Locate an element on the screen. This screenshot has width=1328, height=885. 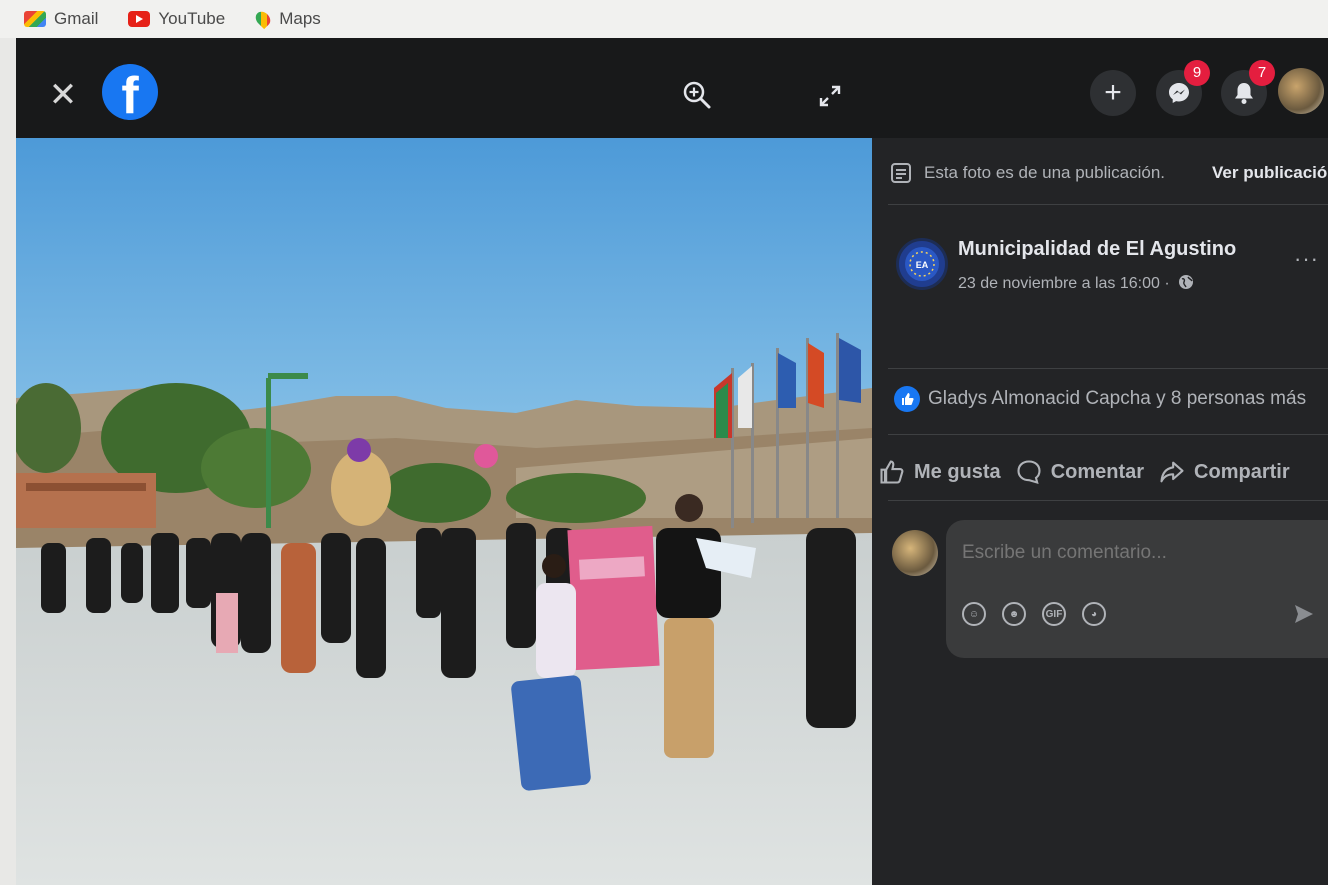
page-avatar: EA is located at coordinates (922, 264).